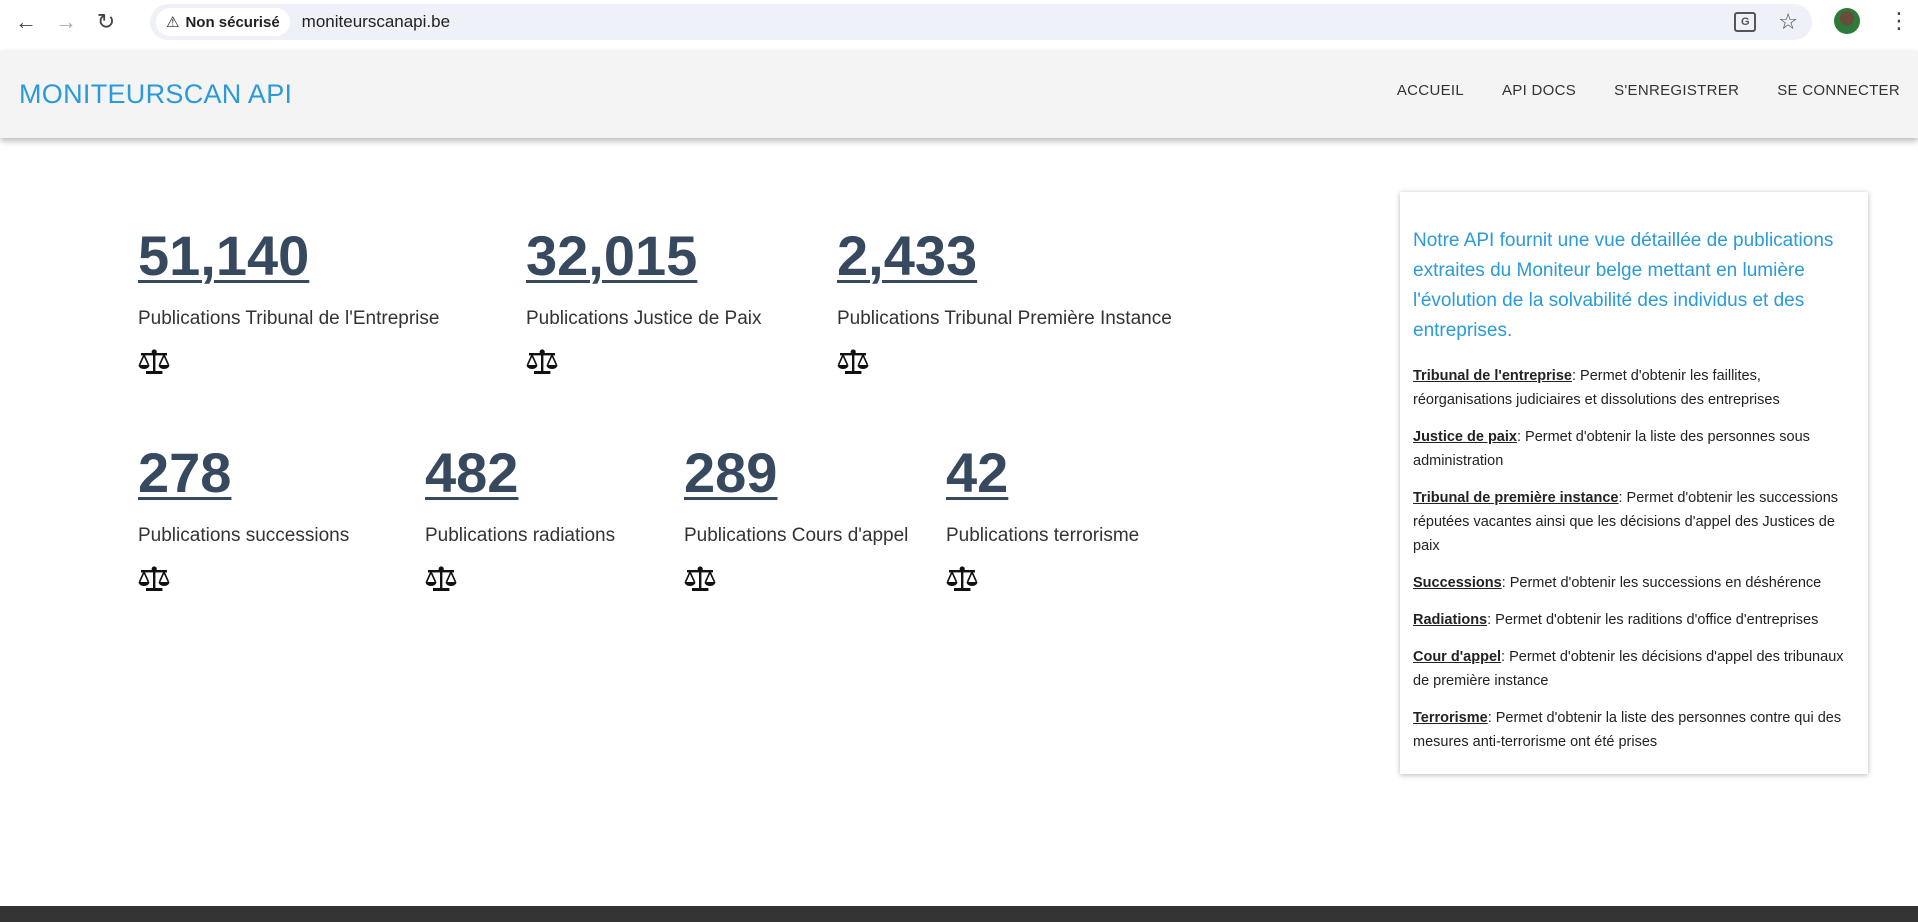 The height and width of the screenshot is (922, 1918). Describe the element at coordinates (1042, 473) in the screenshot. I see `stat-number: 42` at that location.